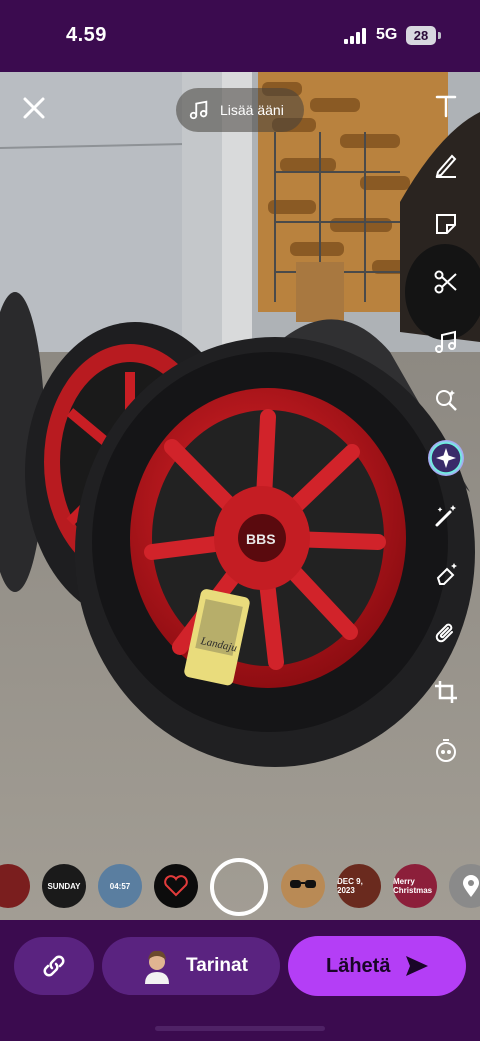 Image resolution: width=480 pixels, height=1041 pixels. What do you see at coordinates (387, 34) in the screenshot?
I see `network-type: 5G` at bounding box center [387, 34].